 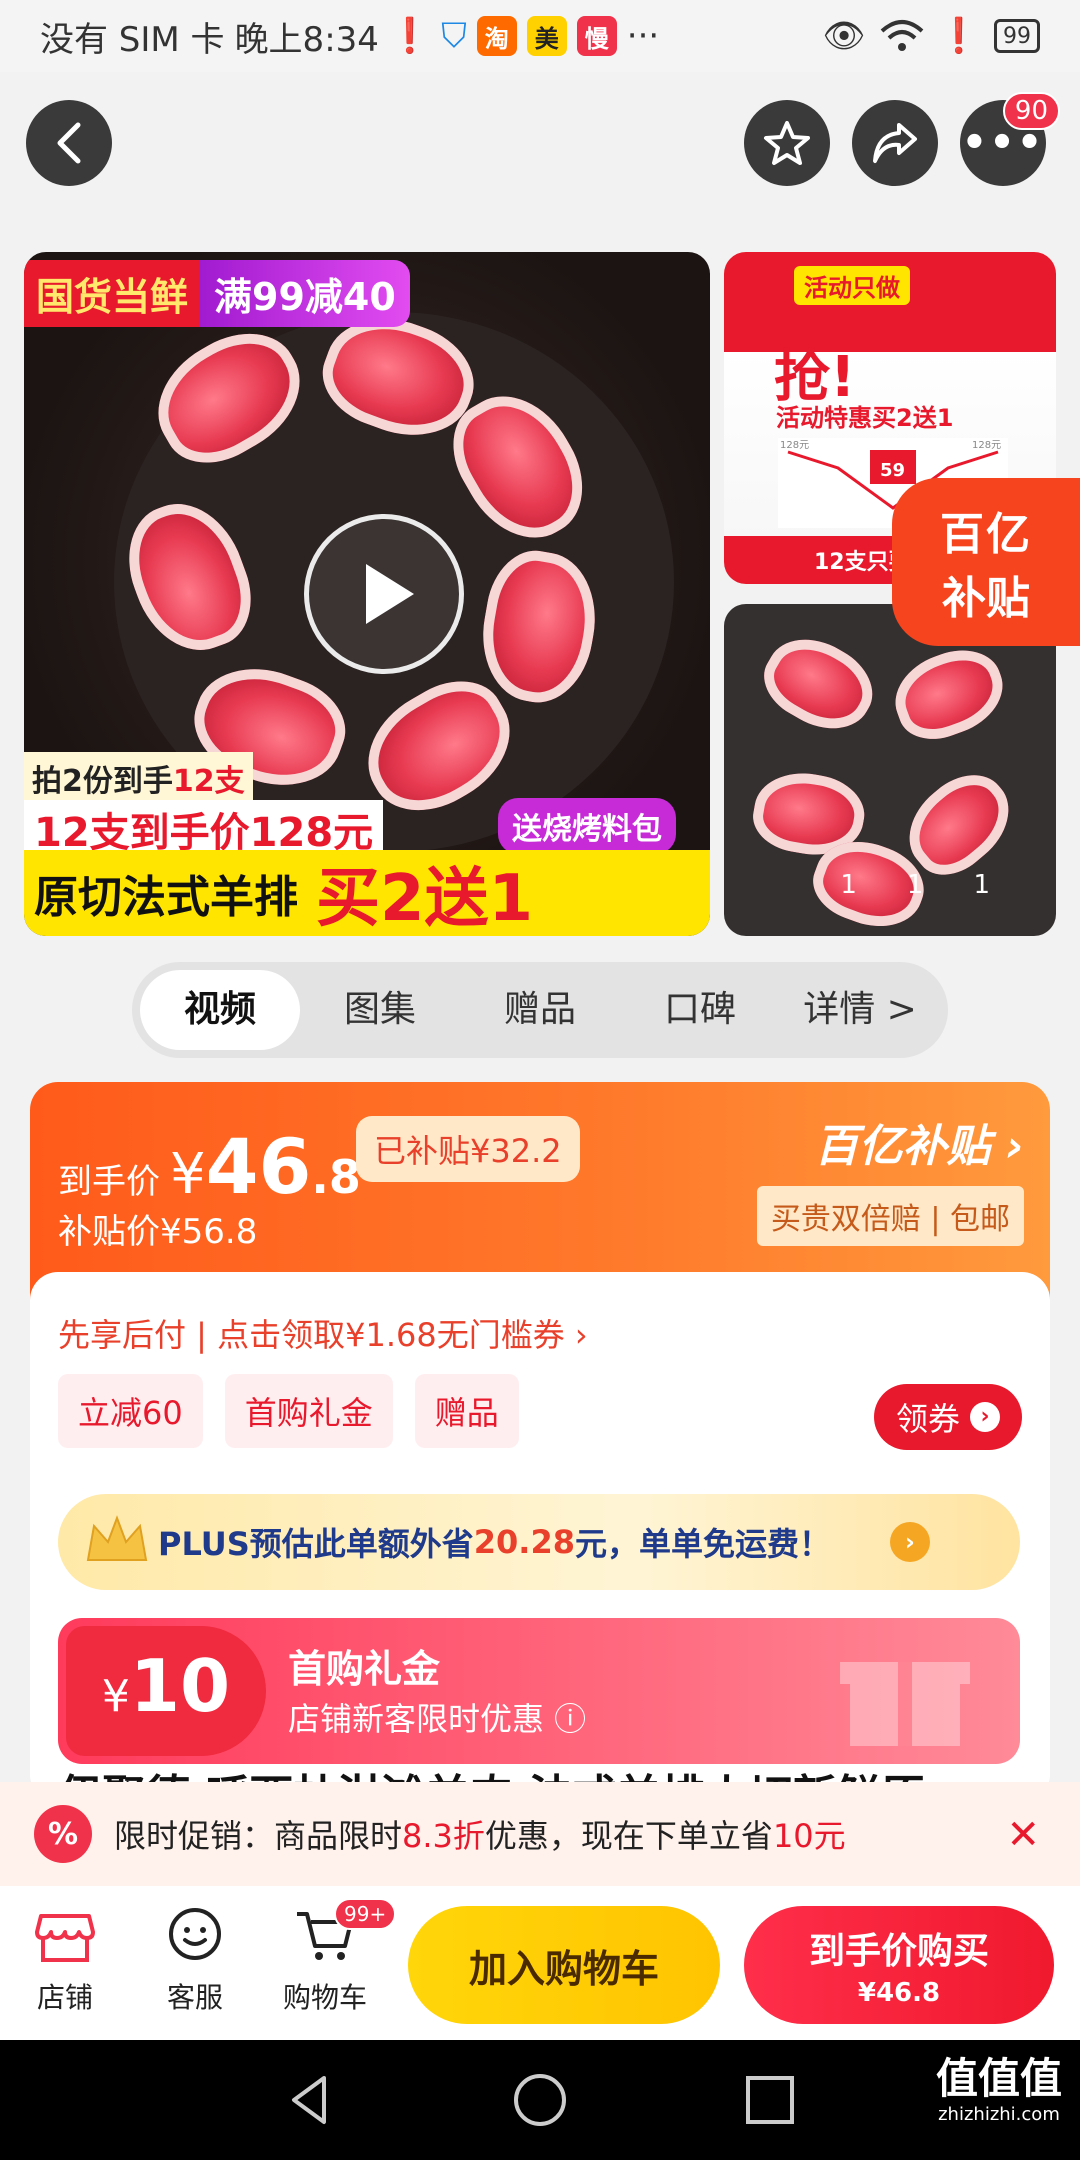 I want to click on main-image-tags: 国货当鲜 满99减40, so click(x=217, y=293).